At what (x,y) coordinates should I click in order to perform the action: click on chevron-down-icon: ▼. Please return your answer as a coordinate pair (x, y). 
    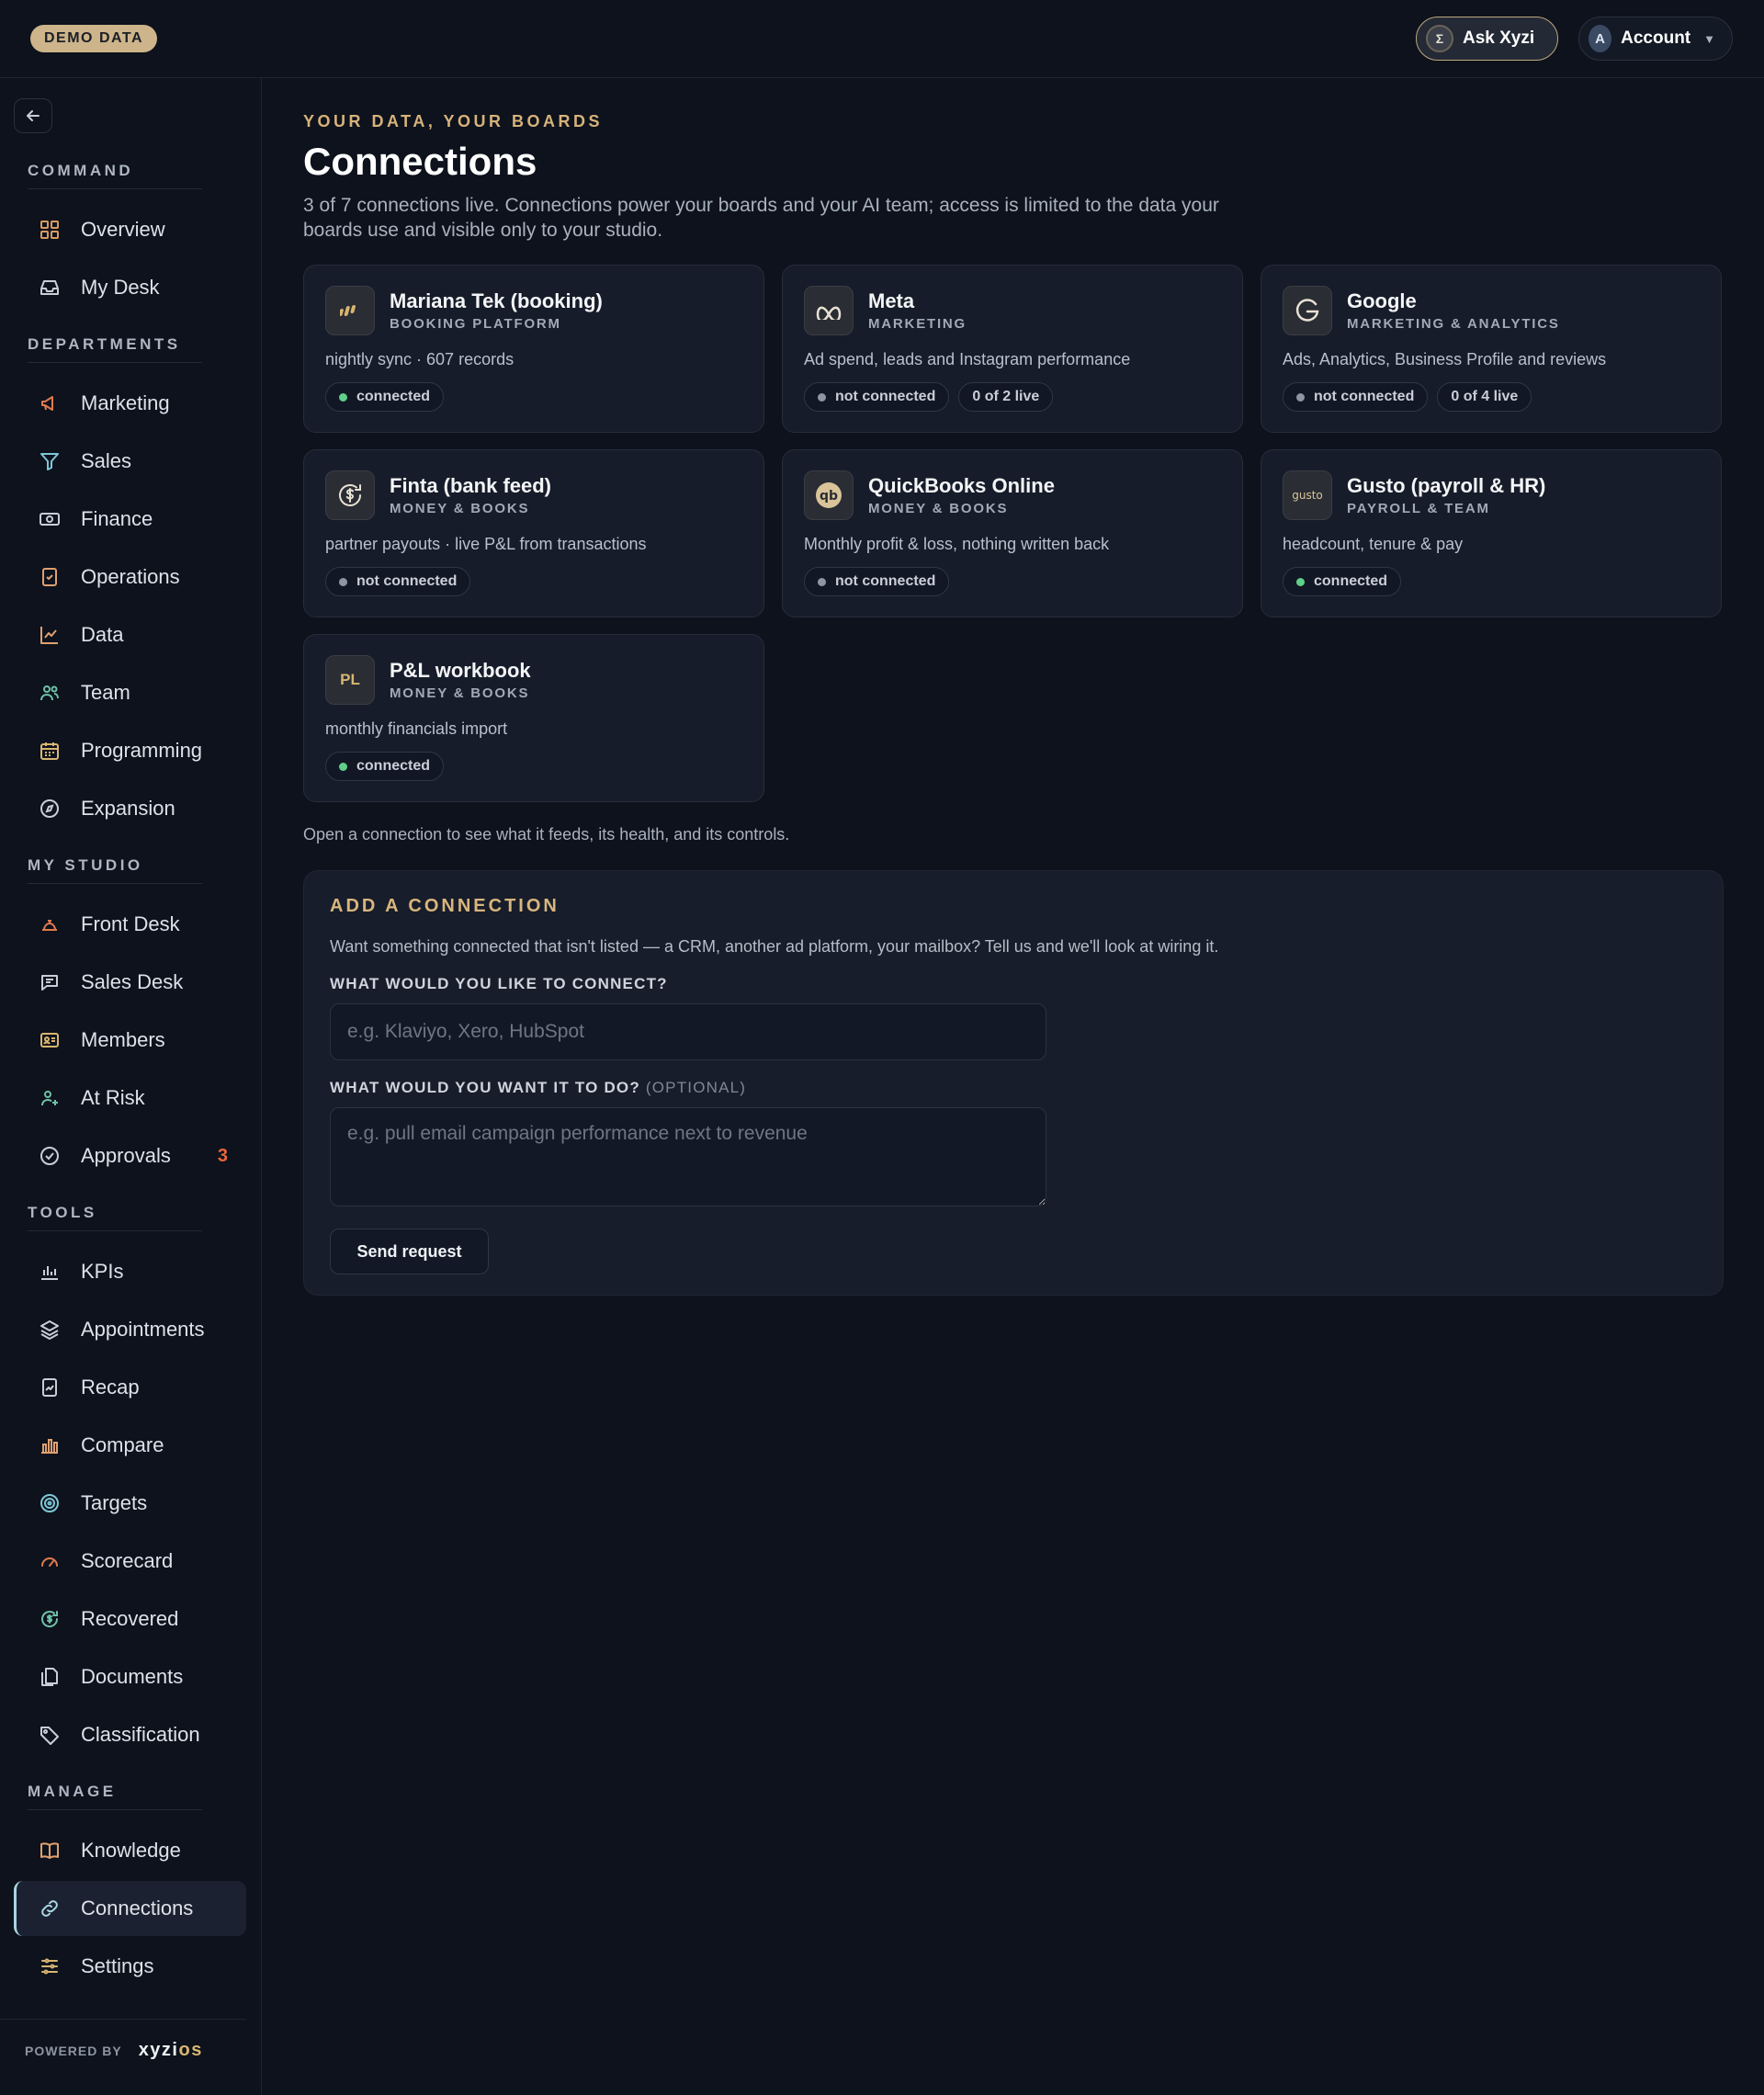
    Looking at the image, I should click on (1709, 38).